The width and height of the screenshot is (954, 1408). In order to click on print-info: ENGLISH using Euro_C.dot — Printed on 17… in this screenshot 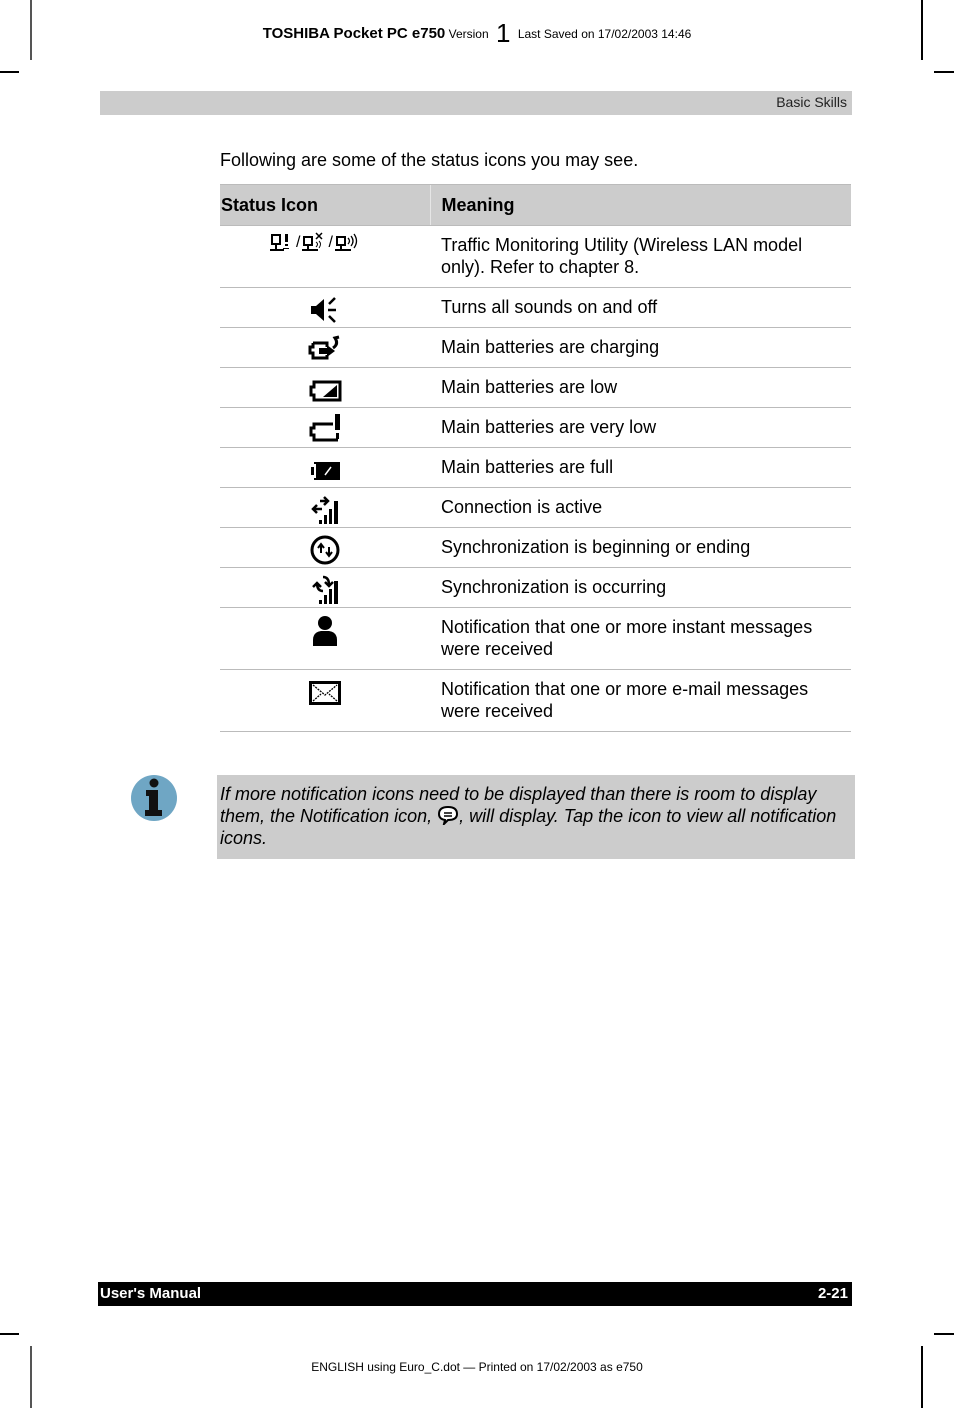, I will do `click(477, 1367)`.